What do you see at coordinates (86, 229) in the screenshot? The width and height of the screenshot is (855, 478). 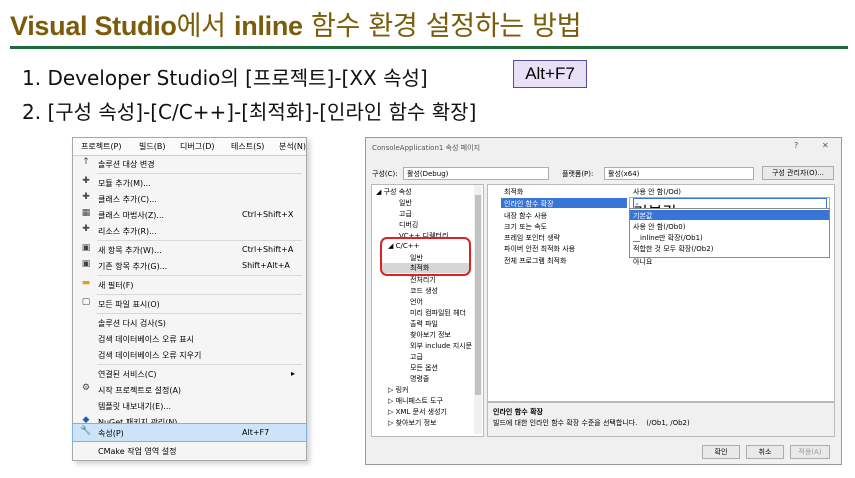 I see `add-resource-icon: ✚` at bounding box center [86, 229].